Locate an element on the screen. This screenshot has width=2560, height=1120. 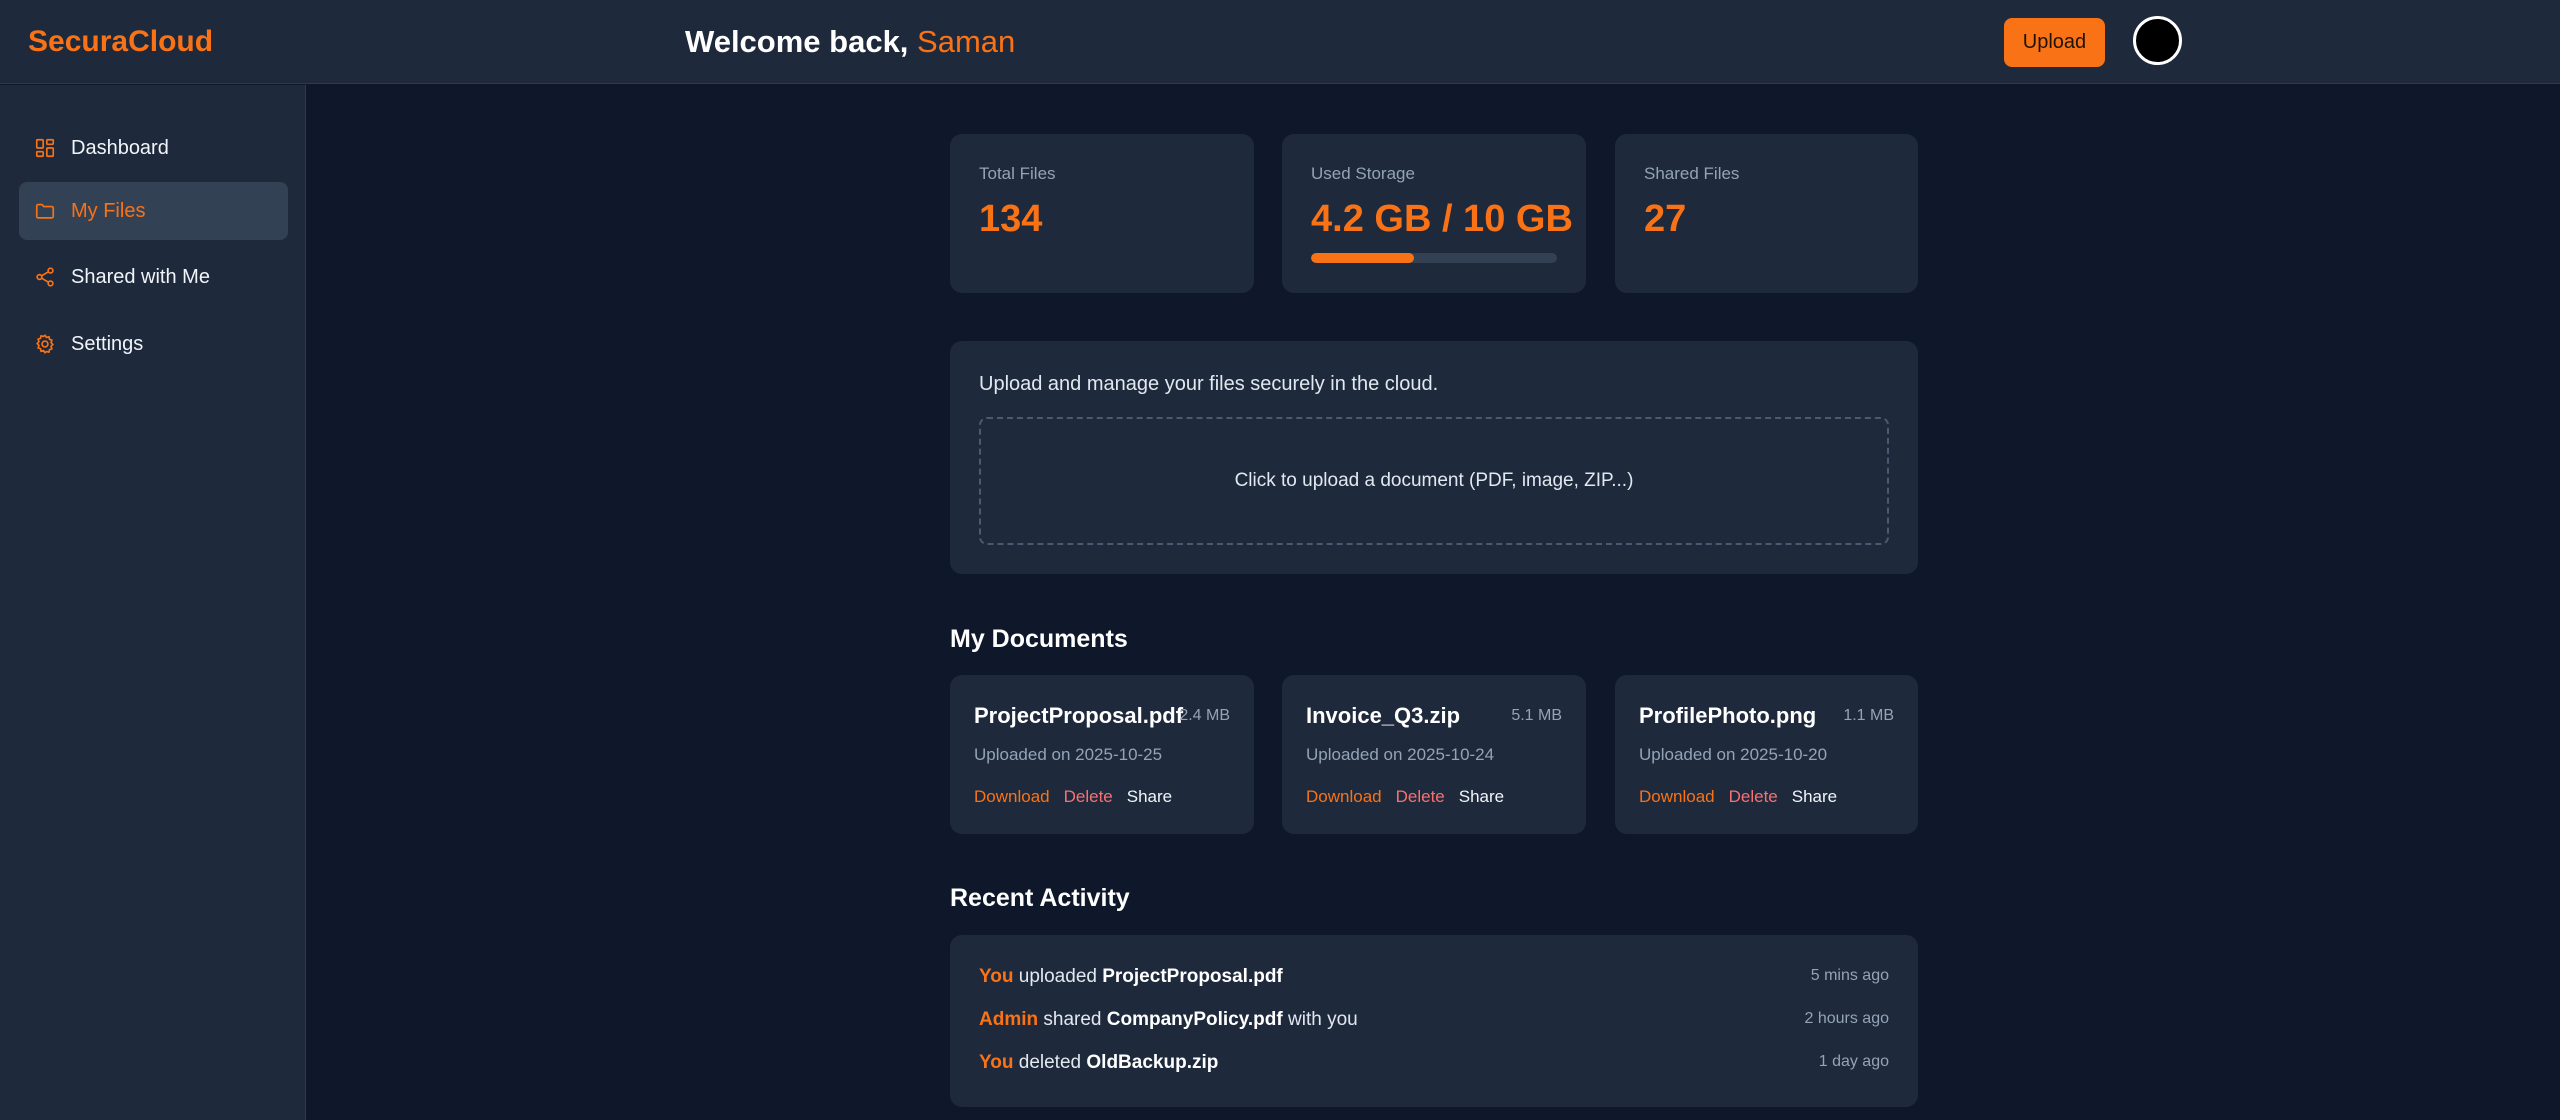
activity-time: 2 hours ago is located at coordinates (1846, 1018).